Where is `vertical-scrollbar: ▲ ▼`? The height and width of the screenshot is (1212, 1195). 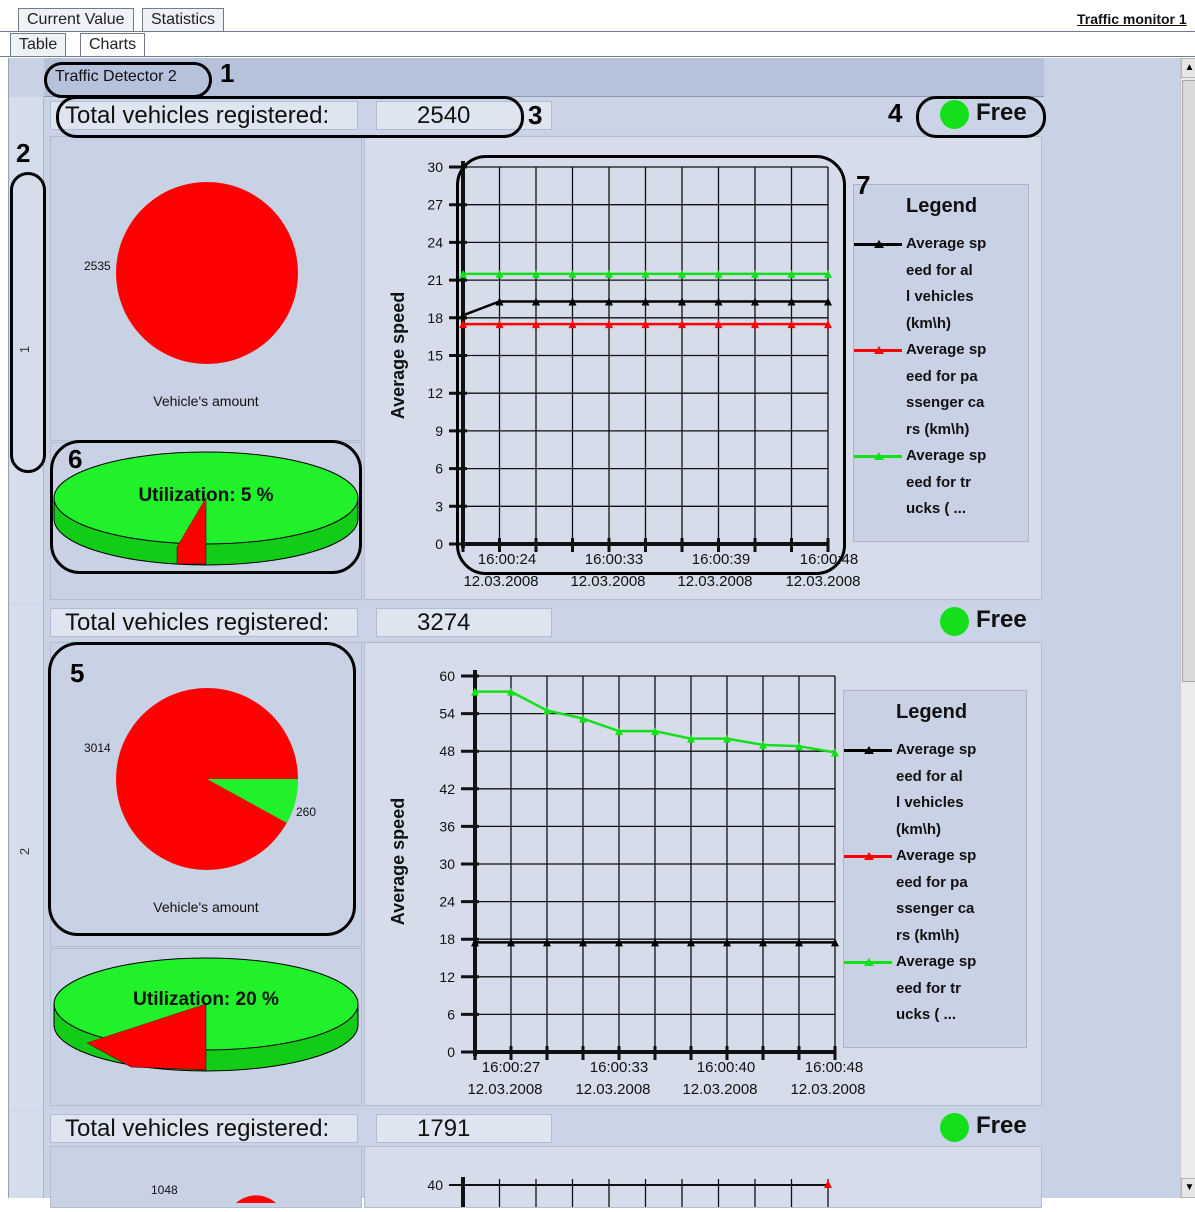
vertical-scrollbar: ▲ ▼ is located at coordinates (1187, 628).